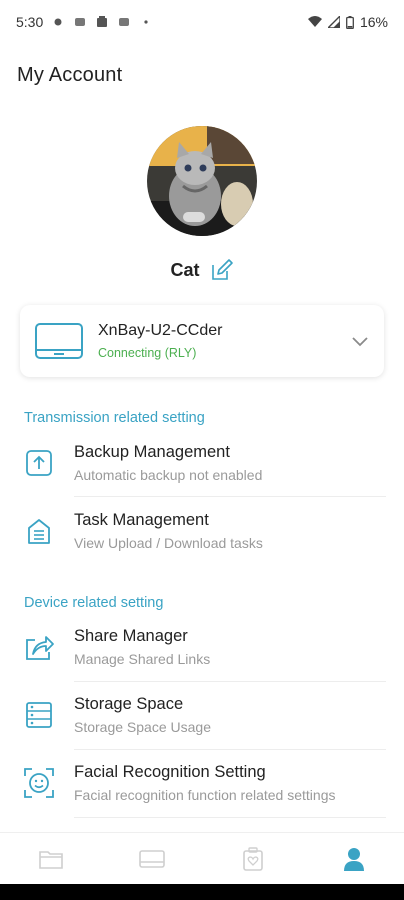 This screenshot has width=404, height=900. What do you see at coordinates (59, 341) in the screenshot?
I see `nas-device-icon` at bounding box center [59, 341].